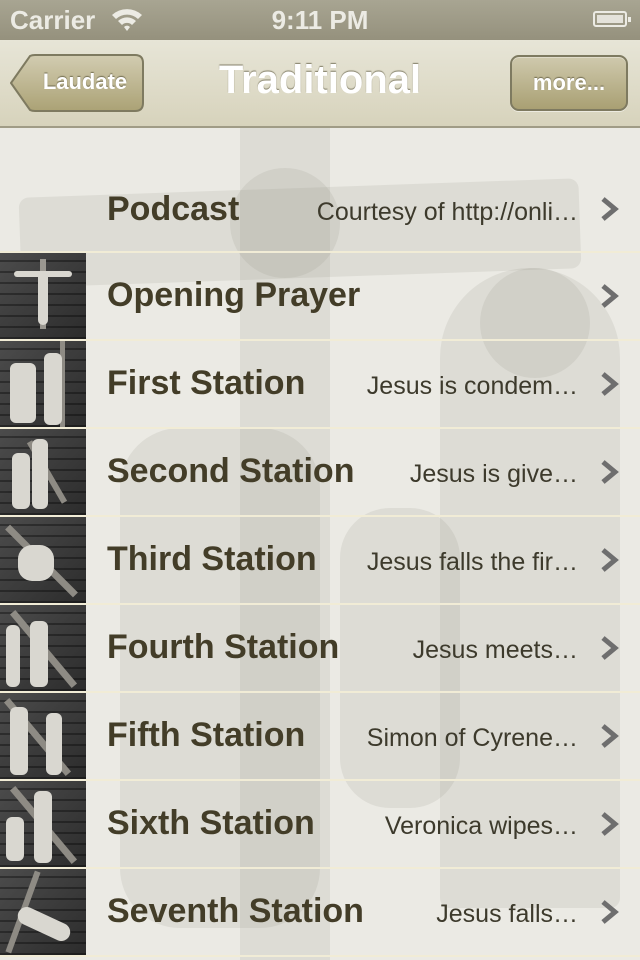 This screenshot has width=640, height=960. I want to click on station-6-thumbnail, so click(43, 824).